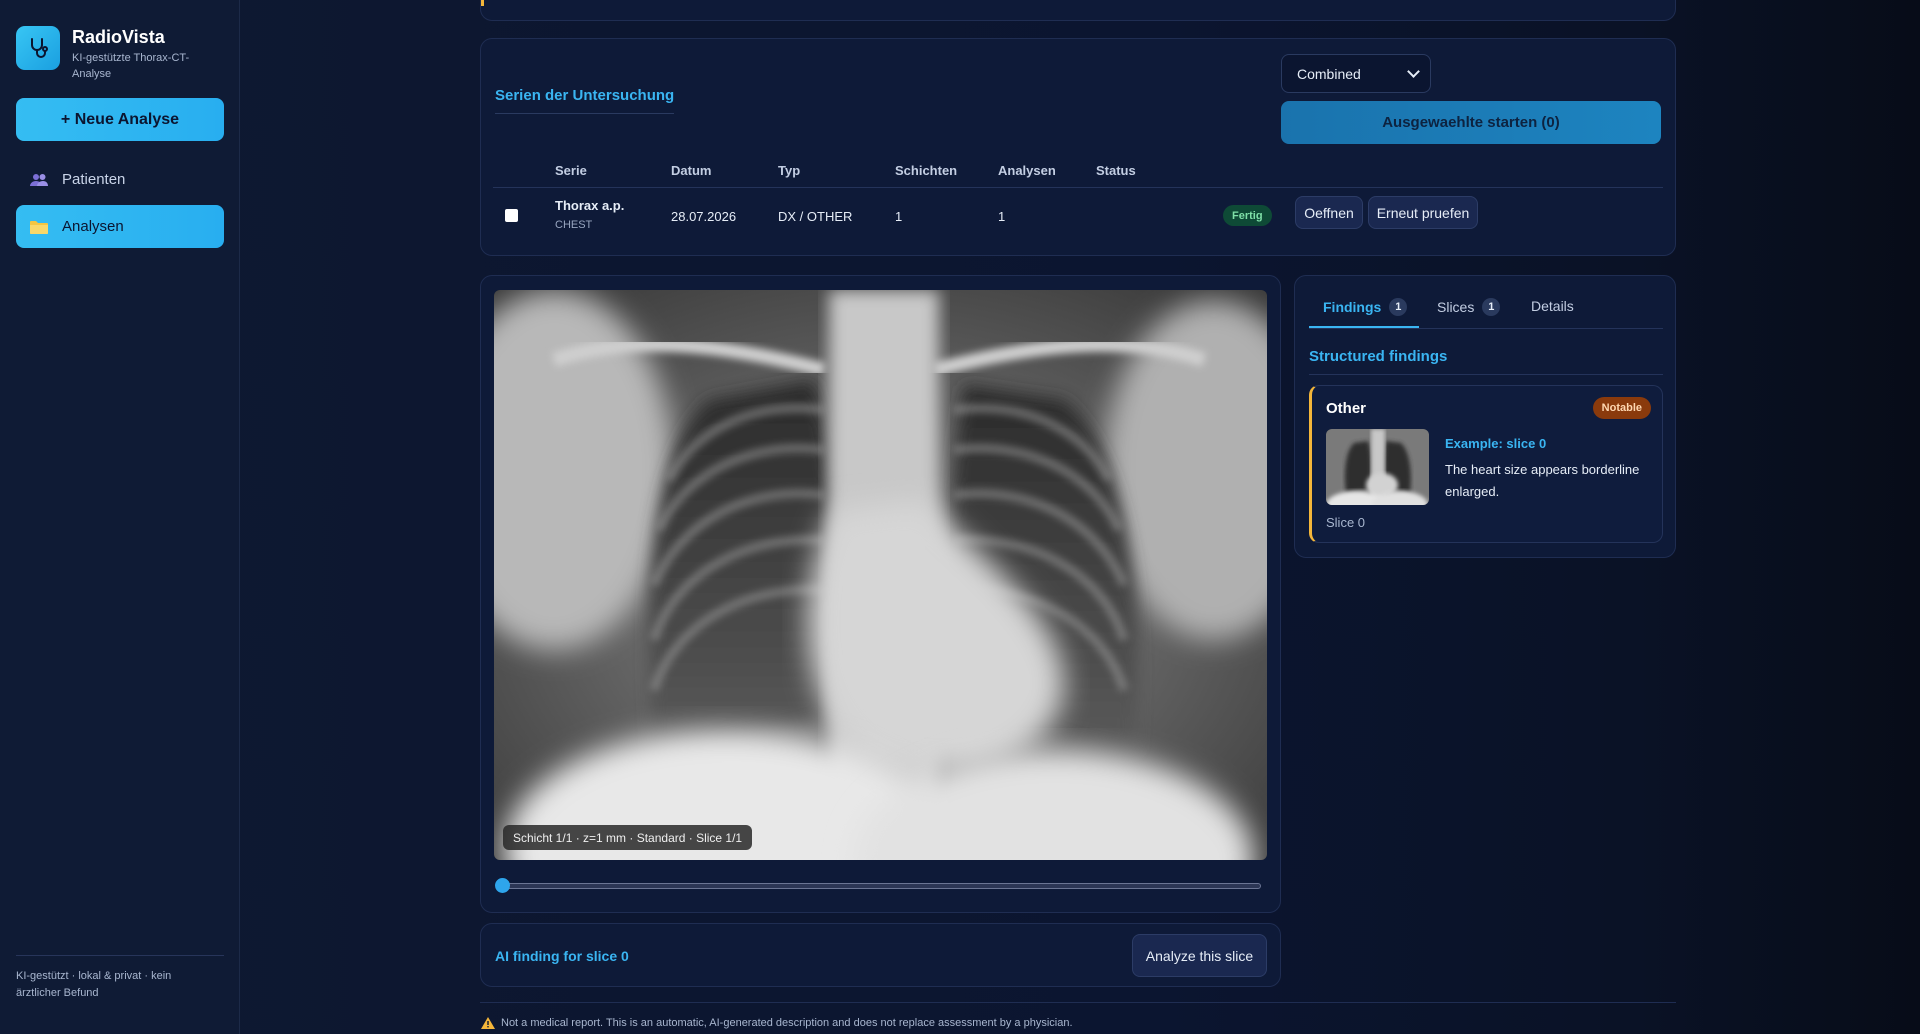 Image resolution: width=1920 pixels, height=1034 pixels. I want to click on app-subtitle: KI-gestützte Thorax-CT-Analyse, so click(131, 66).